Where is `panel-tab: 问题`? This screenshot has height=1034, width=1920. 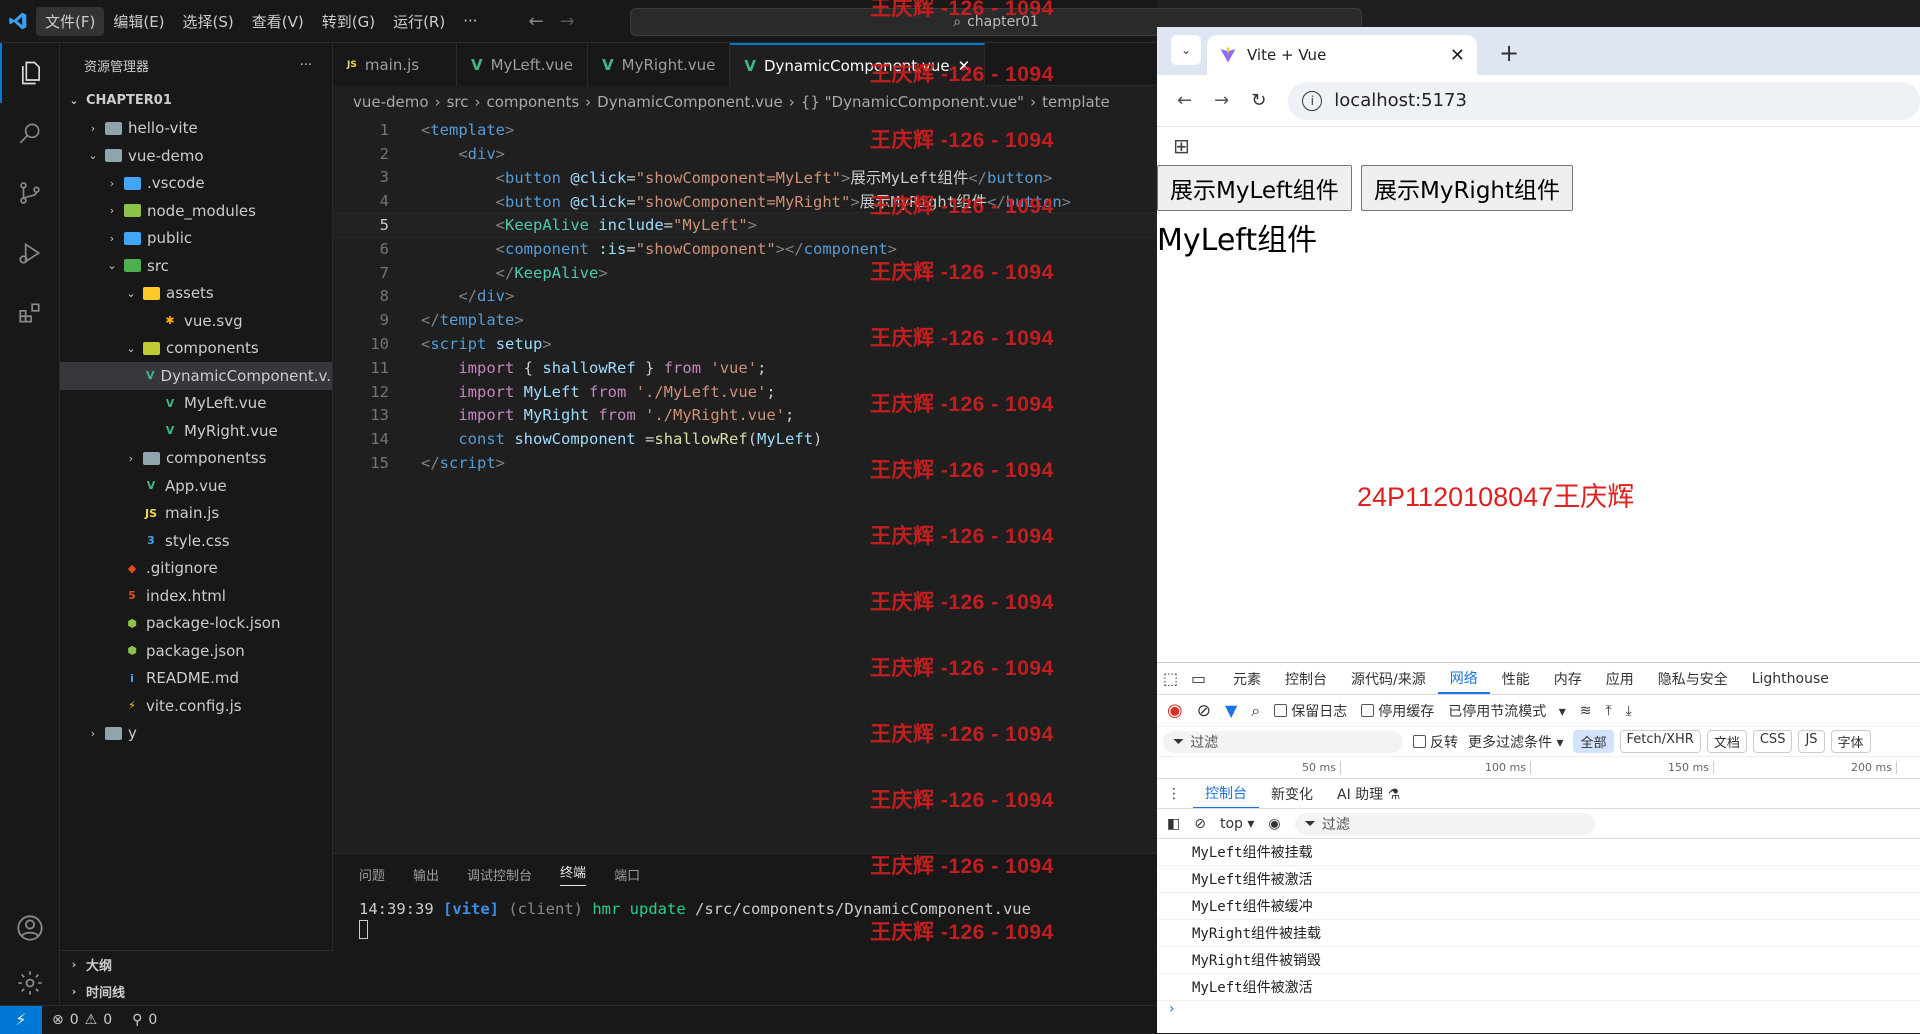 panel-tab: 问题 is located at coordinates (372, 874).